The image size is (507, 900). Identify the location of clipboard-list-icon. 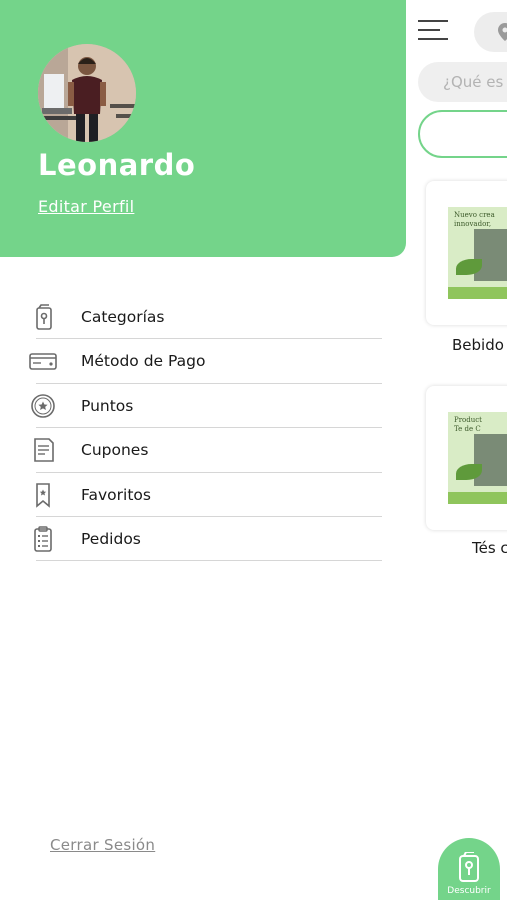
(43, 539).